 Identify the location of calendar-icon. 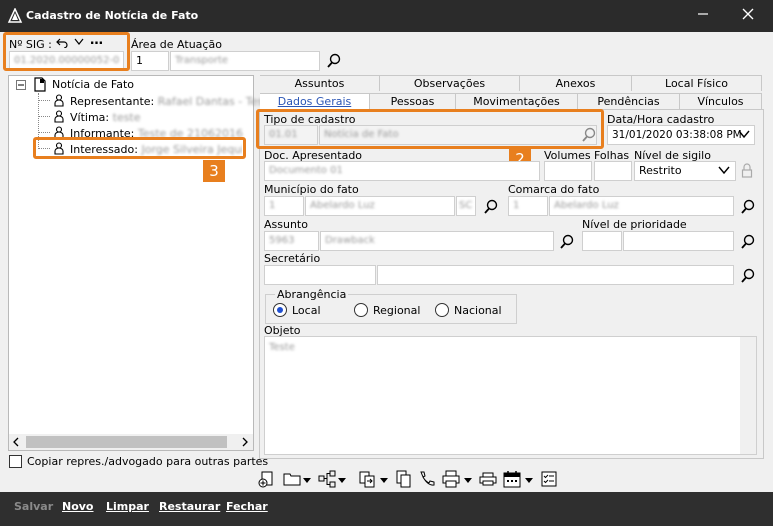
(512, 479).